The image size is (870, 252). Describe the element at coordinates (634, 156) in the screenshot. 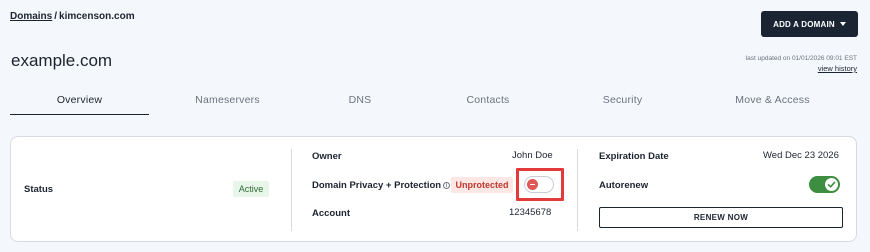

I see `expiration-label: Expiration Date` at that location.